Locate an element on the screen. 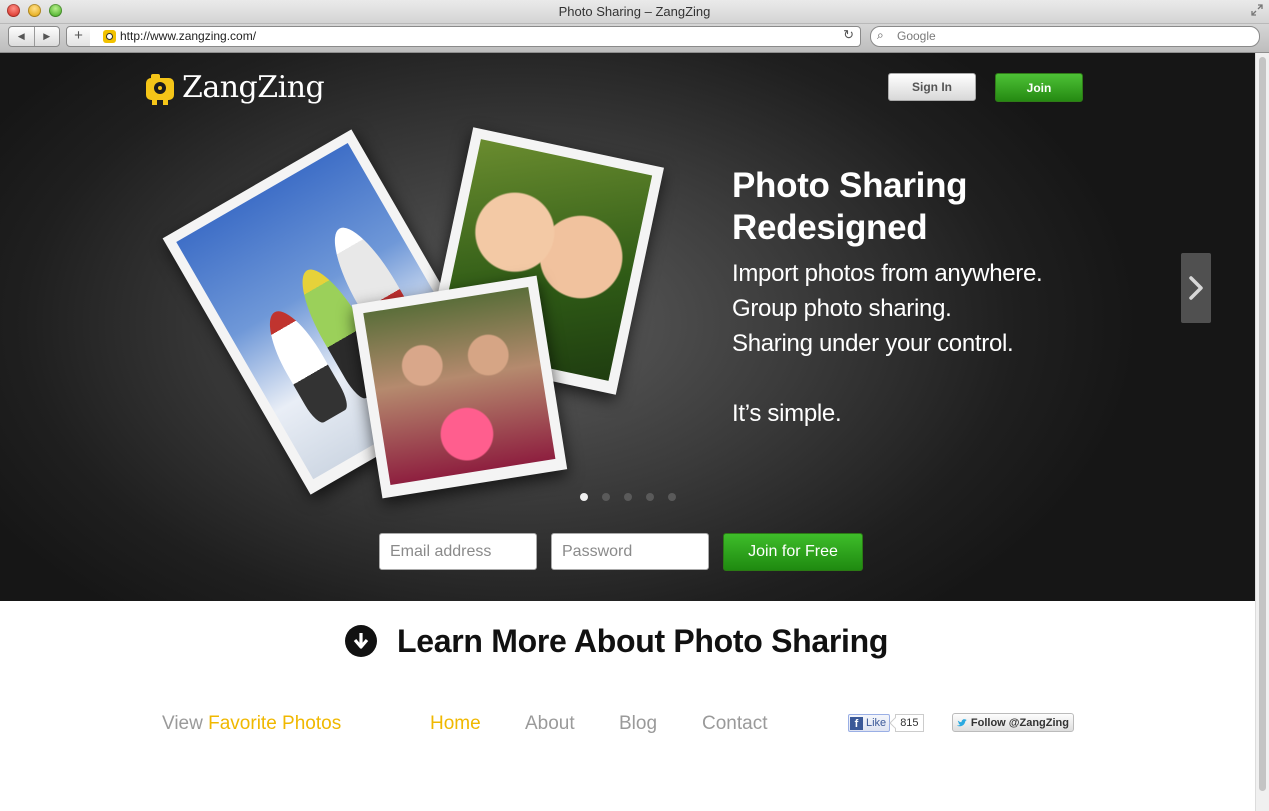 The width and height of the screenshot is (1269, 811). window-title: Photo Sharing – ZangZing is located at coordinates (634, 11).